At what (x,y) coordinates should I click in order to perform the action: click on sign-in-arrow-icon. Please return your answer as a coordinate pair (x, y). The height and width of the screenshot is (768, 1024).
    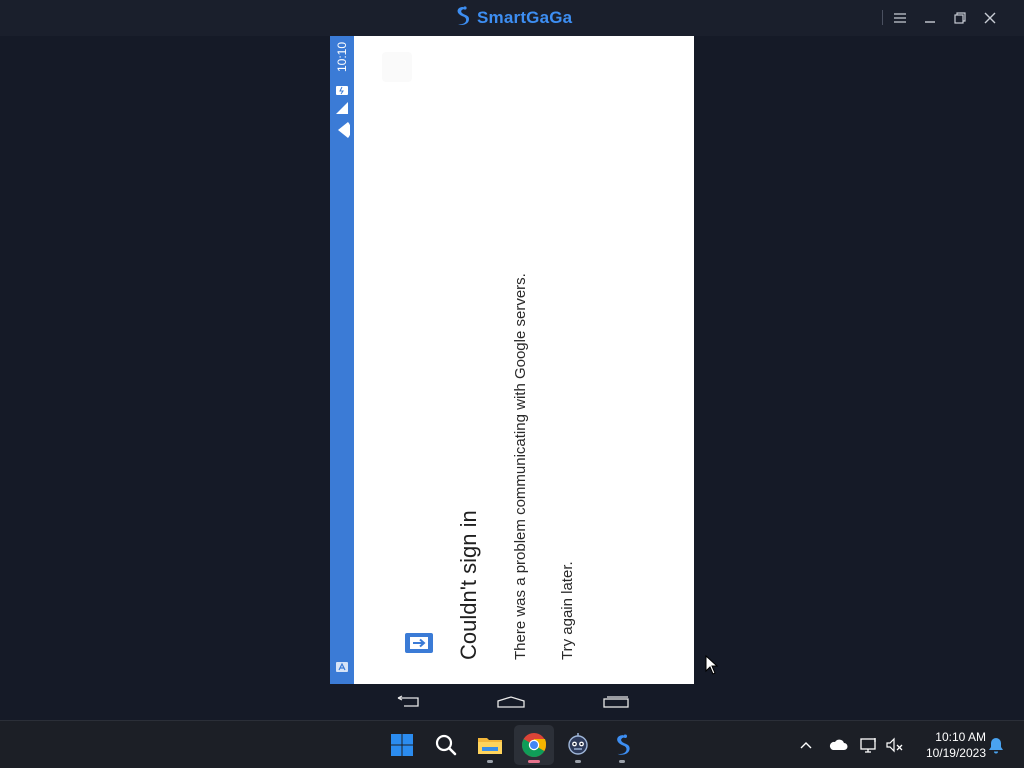
    Looking at the image, I should click on (418, 643).